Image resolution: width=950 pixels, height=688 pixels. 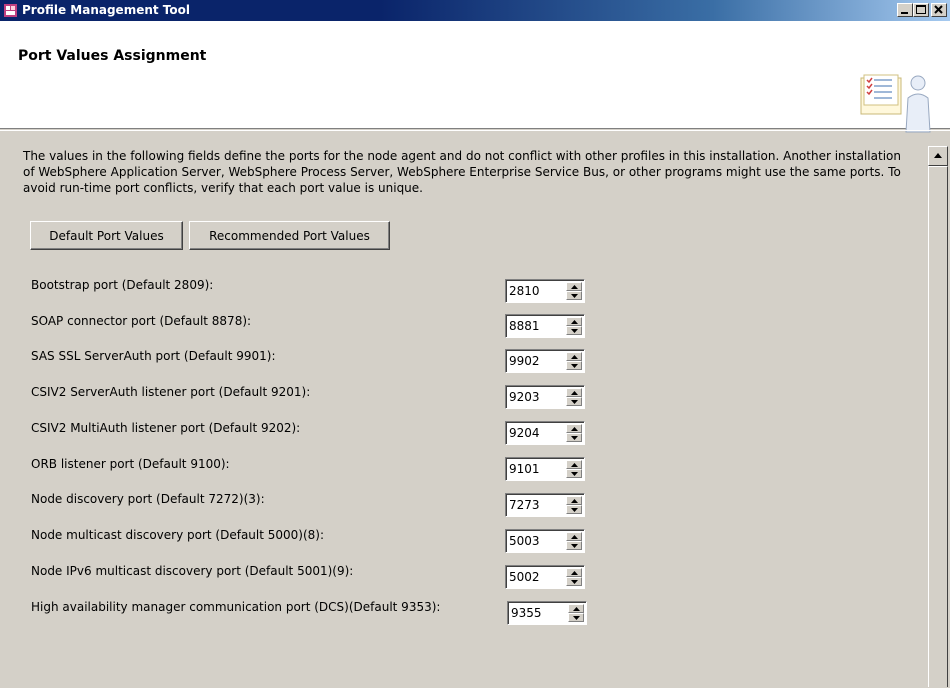 What do you see at coordinates (533, 326) in the screenshot?
I see `soap-connector-port-input` at bounding box center [533, 326].